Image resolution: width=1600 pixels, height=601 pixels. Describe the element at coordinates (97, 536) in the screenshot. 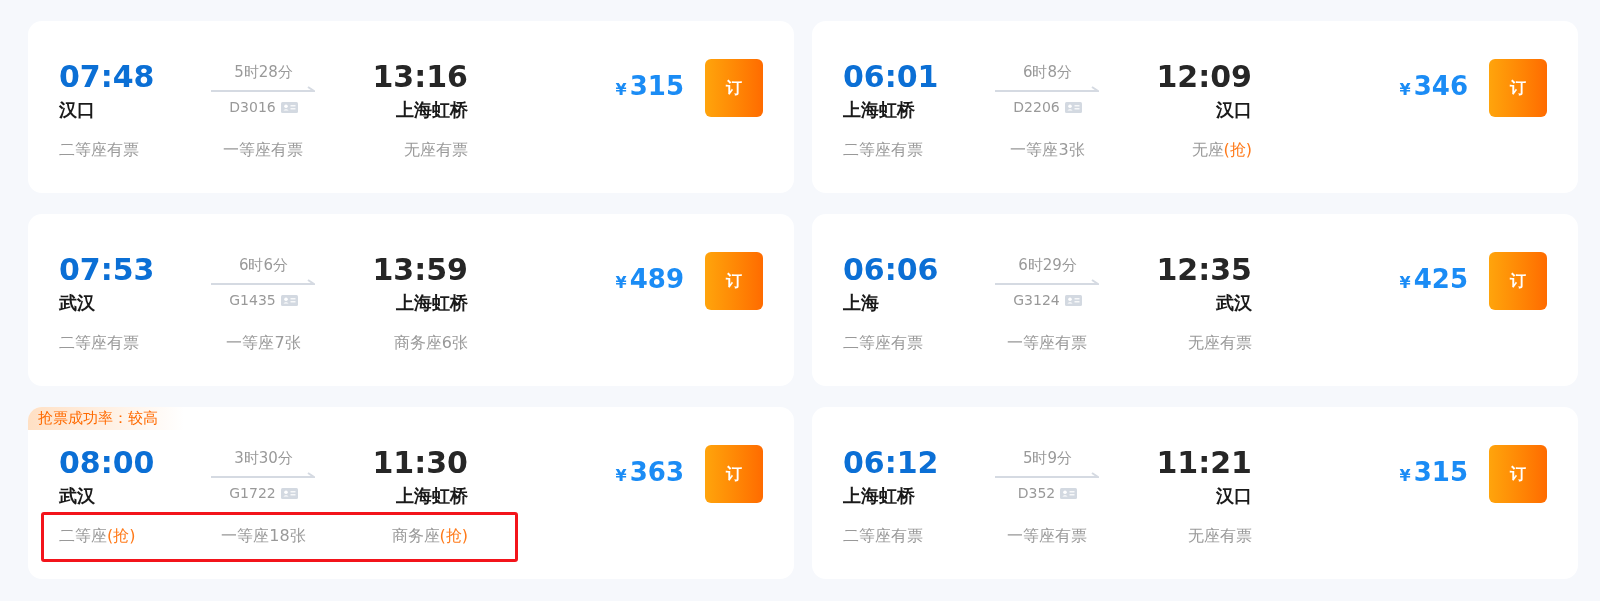

I see `seat-availability: 二等座(抢)` at that location.